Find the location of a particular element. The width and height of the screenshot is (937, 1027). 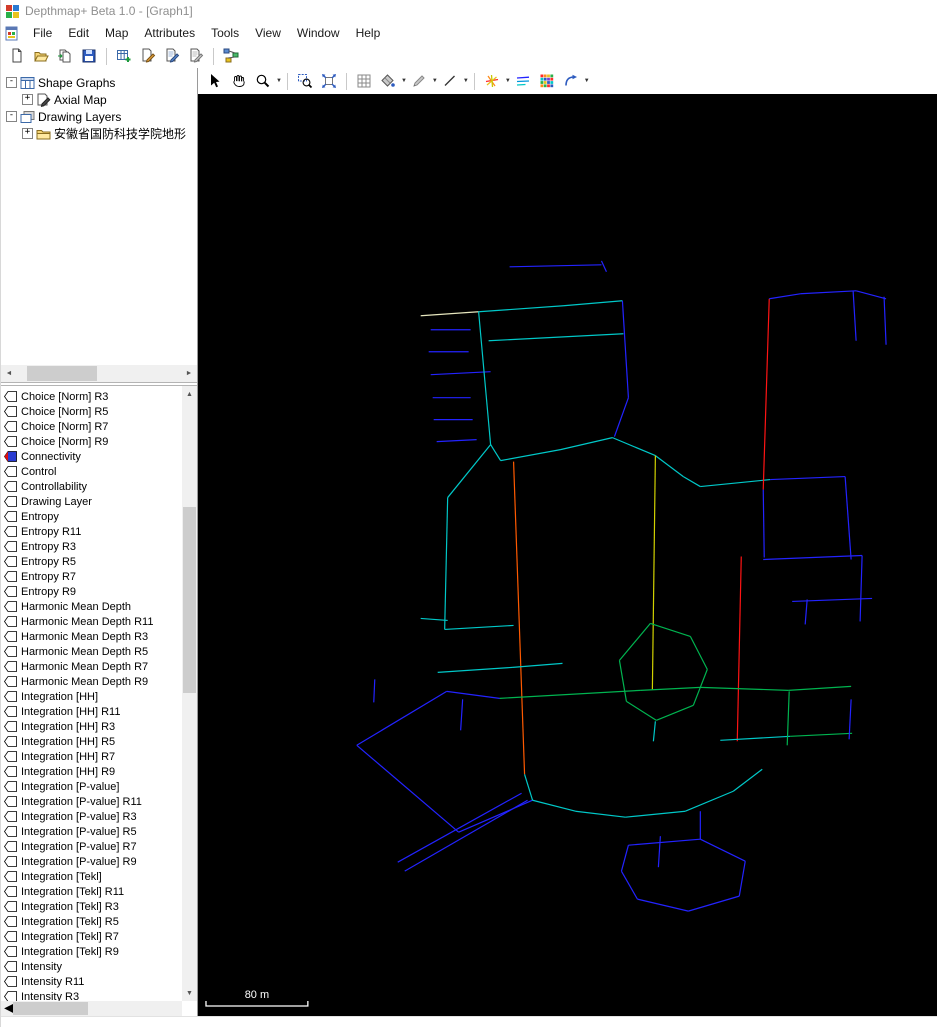

tree-scroll-track is located at coordinates (99, 373).